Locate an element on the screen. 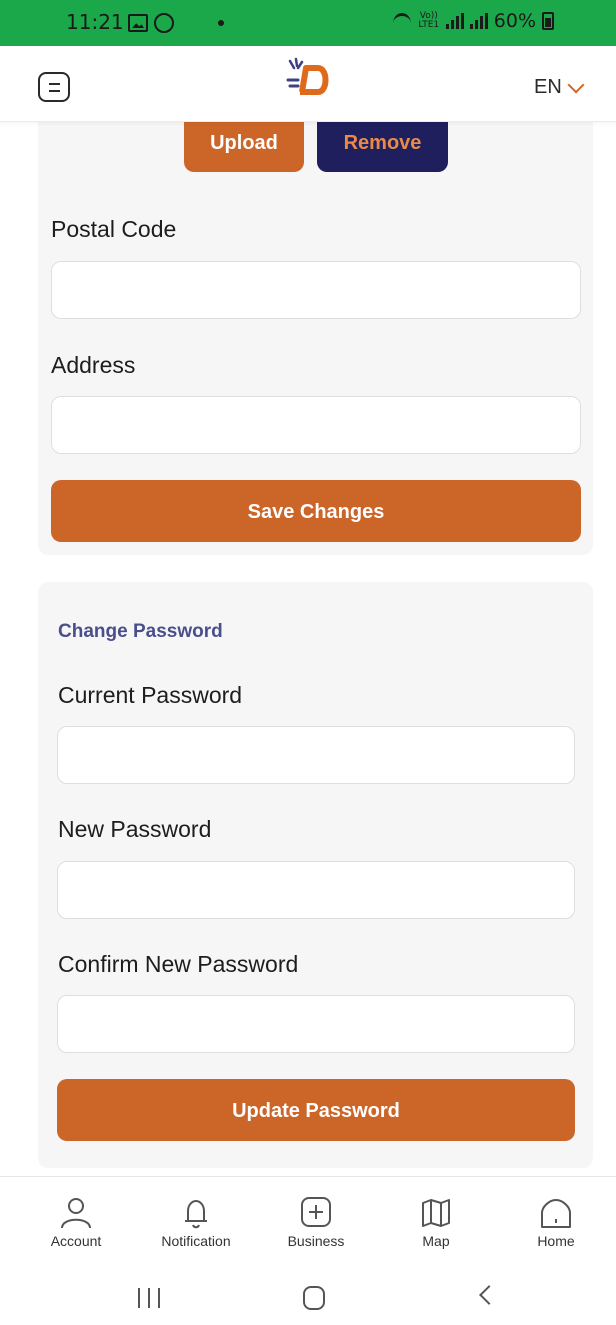 This screenshot has width=616, height=1325. status-bar-content: 11:21 Vo)) LTE1 60% is located at coordinates (307, 23).